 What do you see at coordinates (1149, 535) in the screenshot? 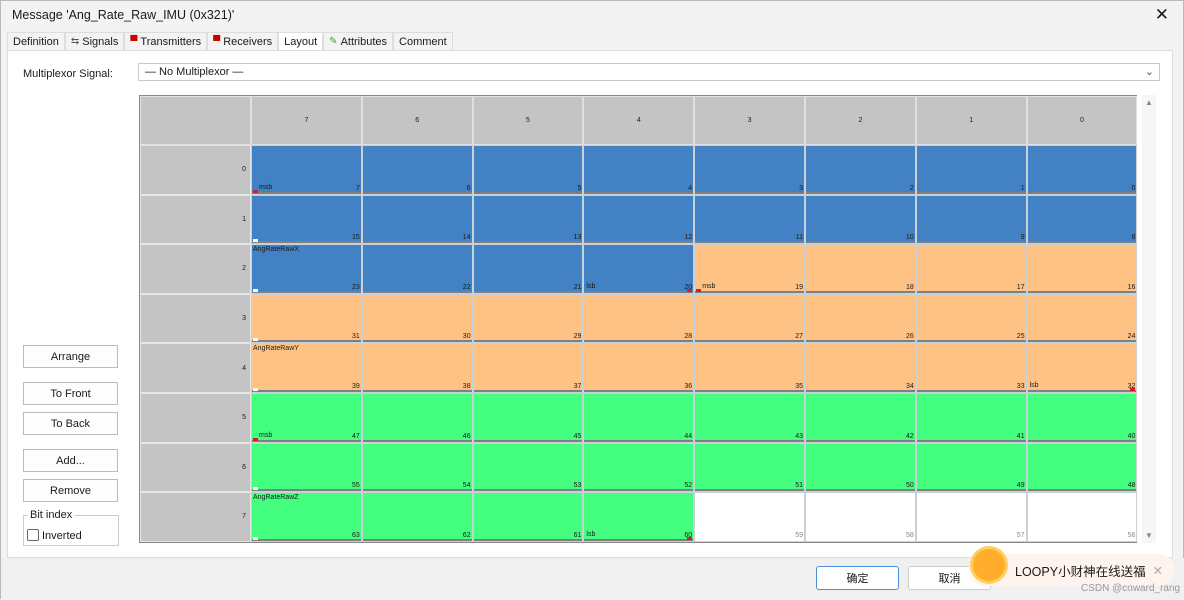
I see `scroll-down-icon: ▼` at bounding box center [1149, 535].